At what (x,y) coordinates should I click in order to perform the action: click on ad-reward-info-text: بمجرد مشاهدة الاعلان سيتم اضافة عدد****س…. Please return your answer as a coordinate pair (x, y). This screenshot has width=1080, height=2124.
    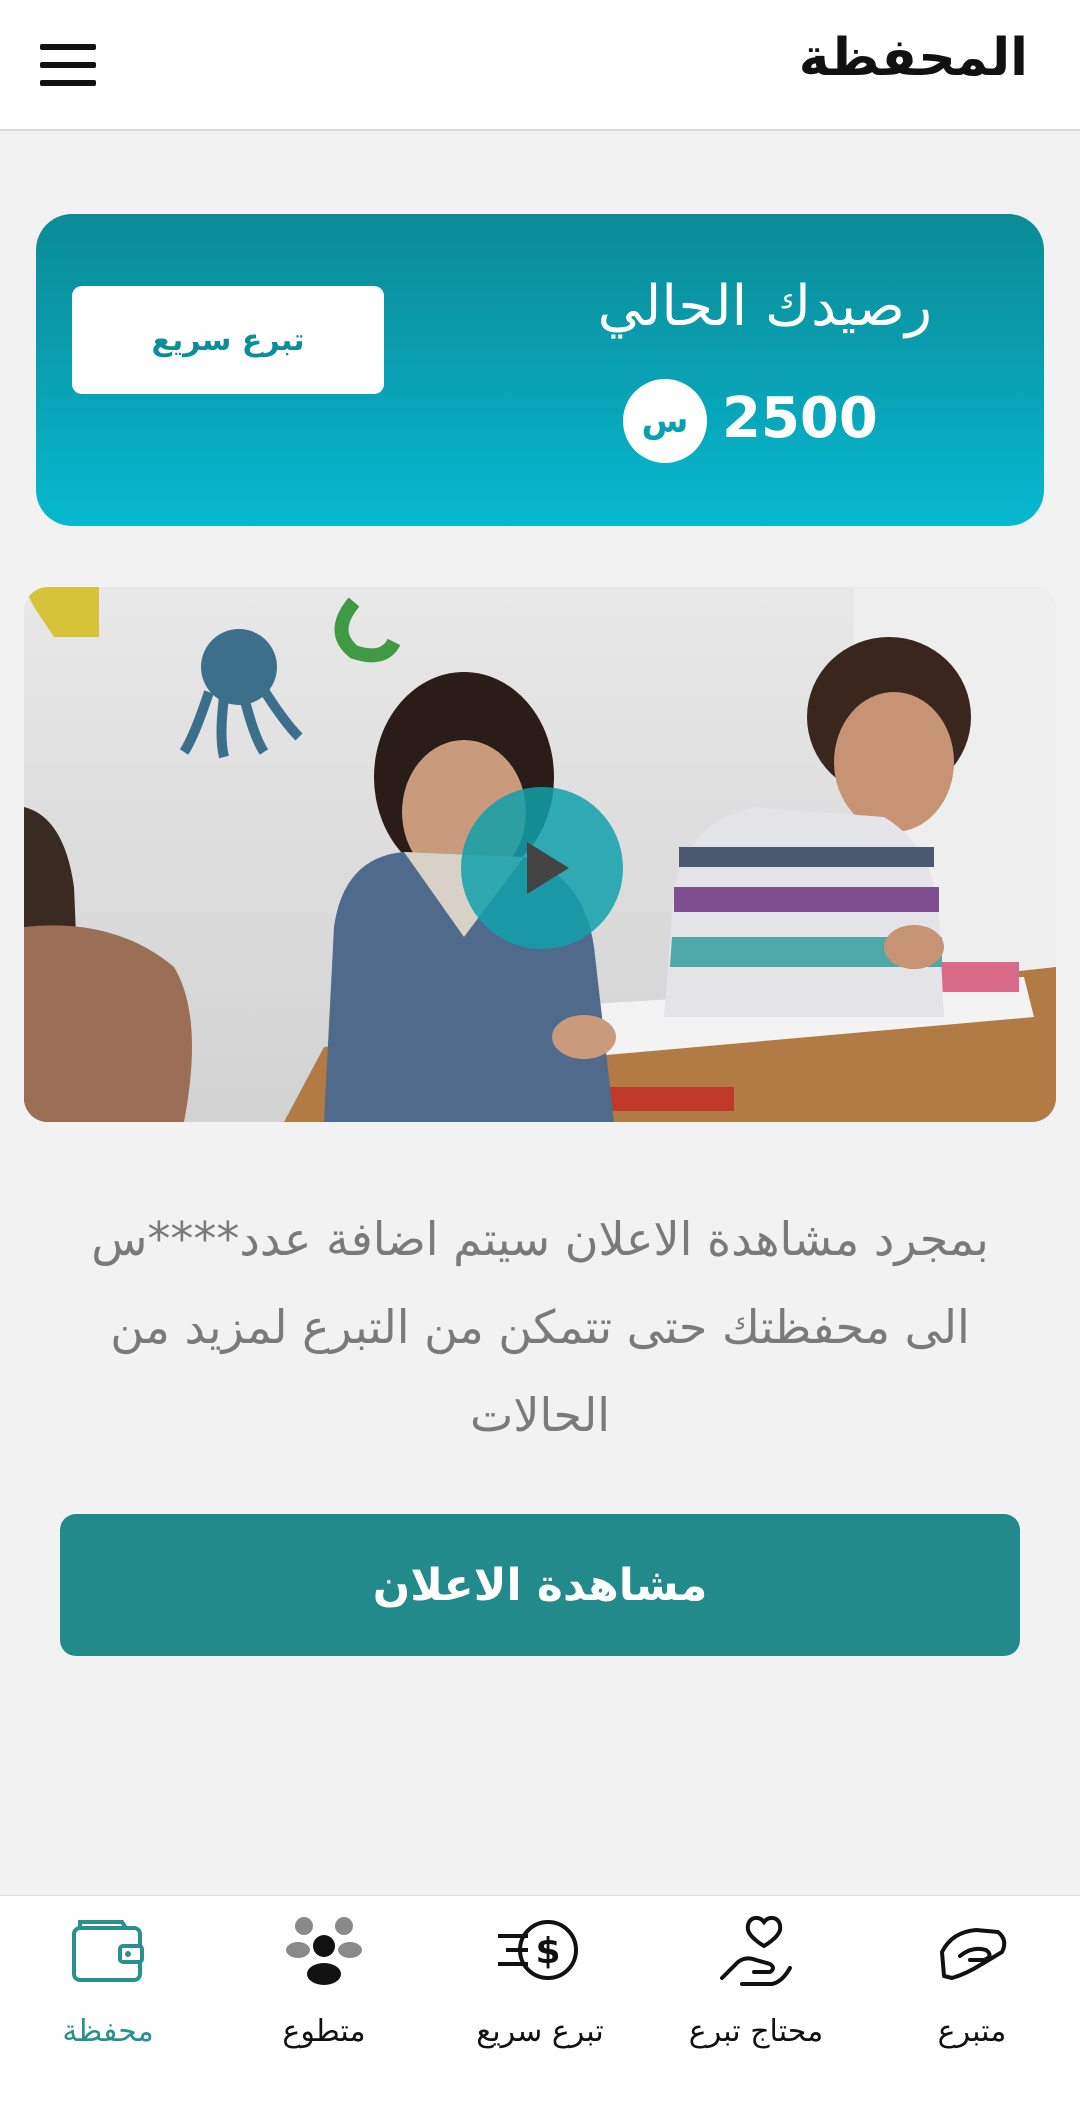
    Looking at the image, I should click on (540, 1327).